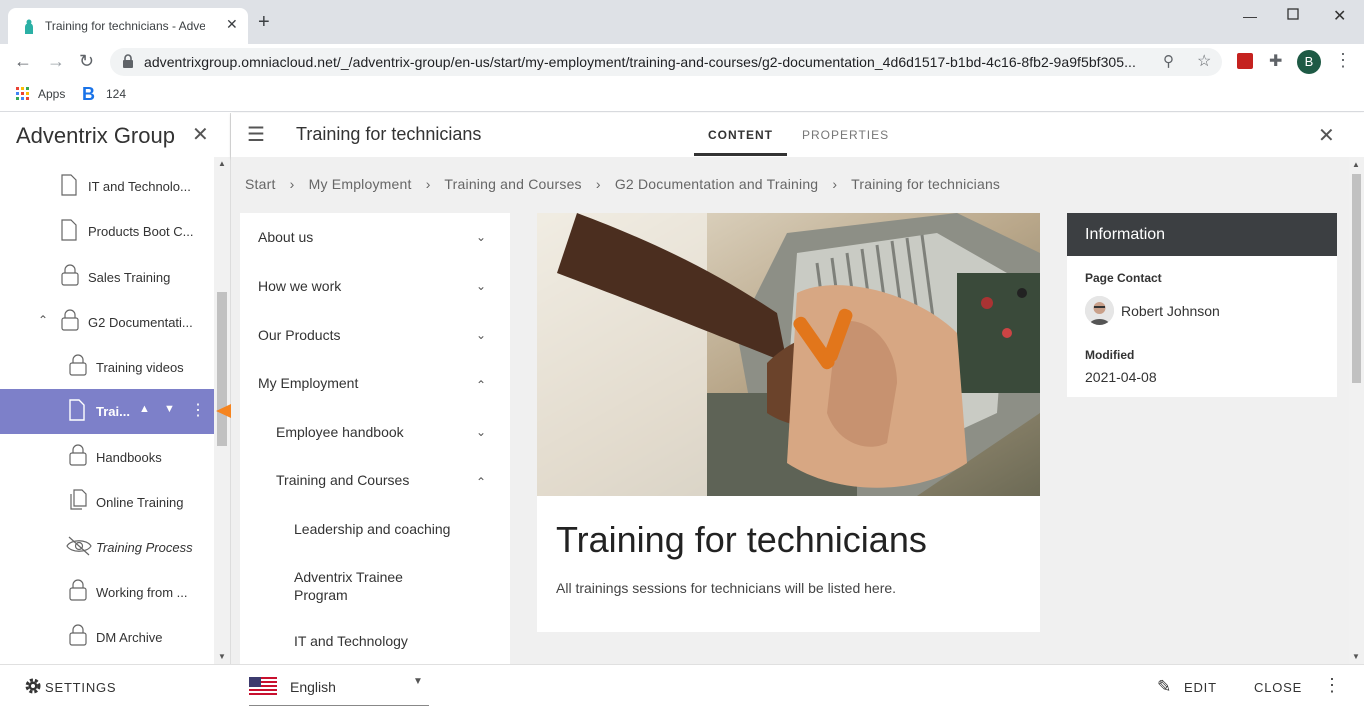  I want to click on close-panel-icon: ✕, so click(200, 134).